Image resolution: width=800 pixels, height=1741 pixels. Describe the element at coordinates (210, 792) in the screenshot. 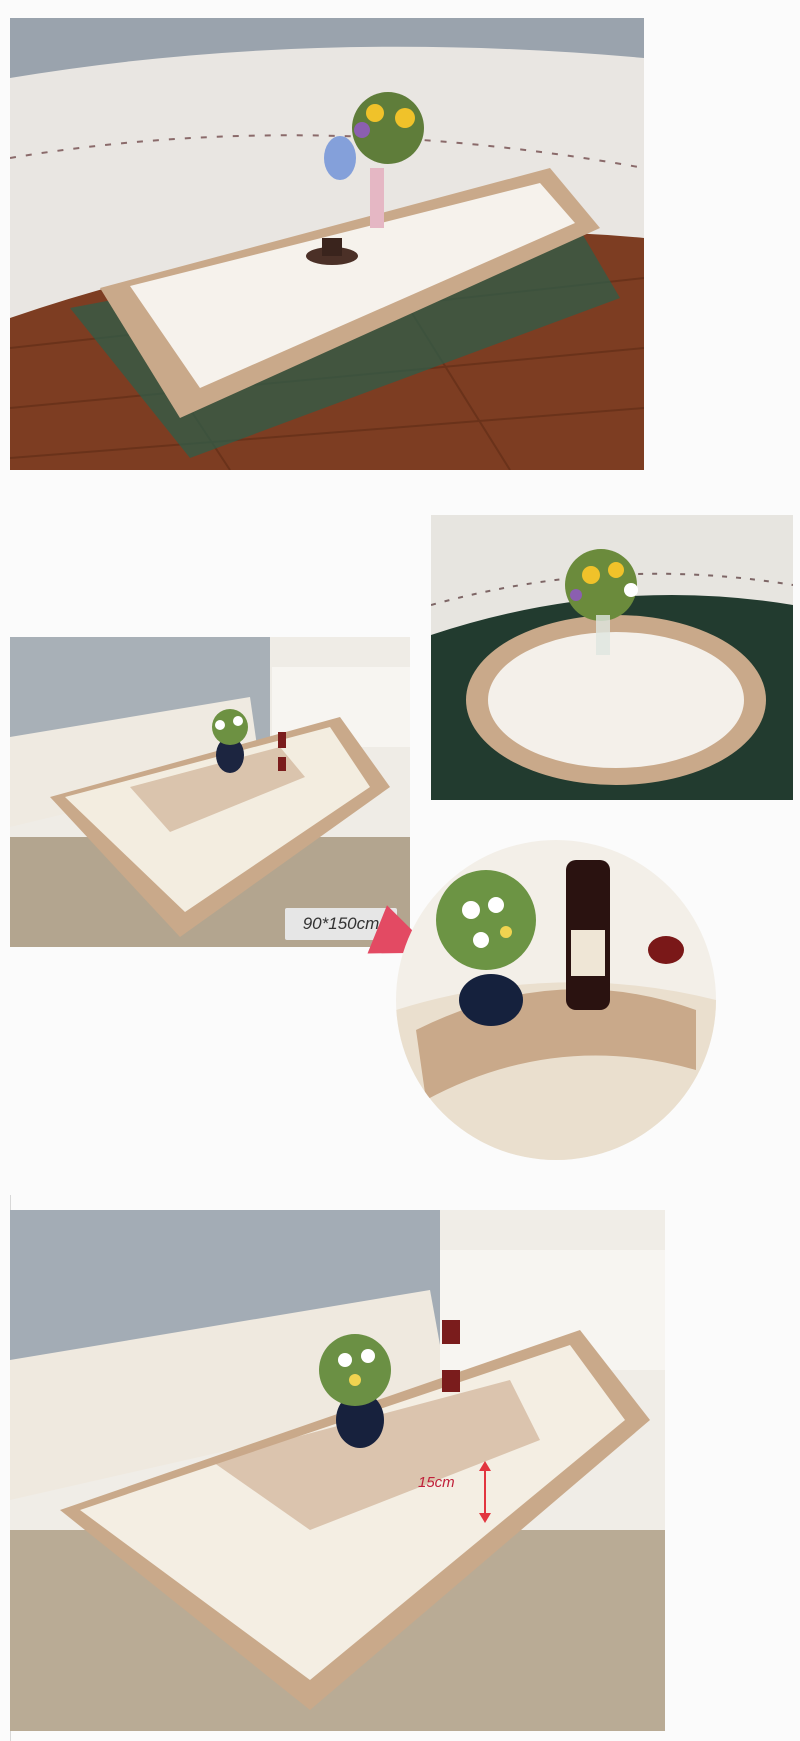

I see `photo-tablecloth-coffee-table` at that location.